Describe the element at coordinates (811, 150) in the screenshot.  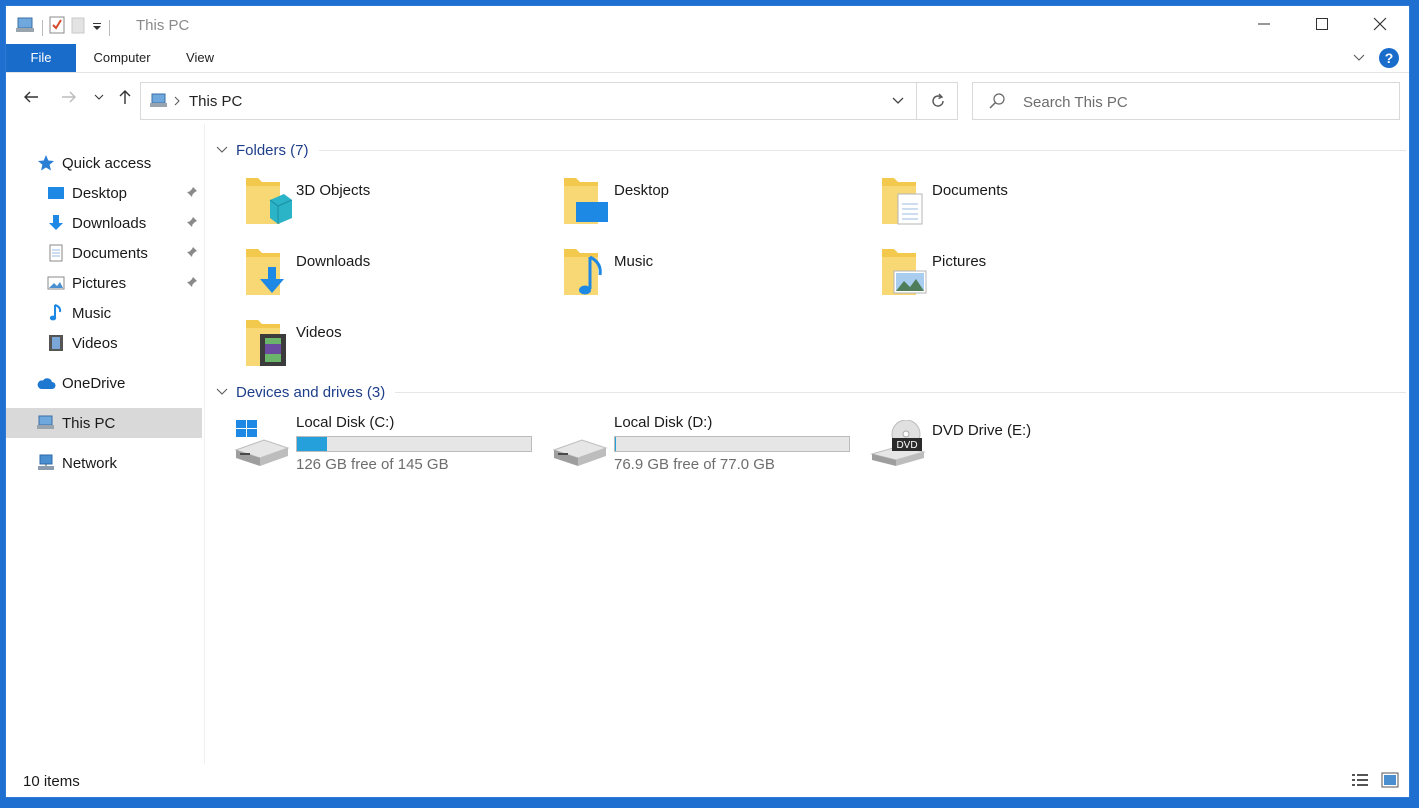
I see `folders-group-header: Folders (7)` at that location.